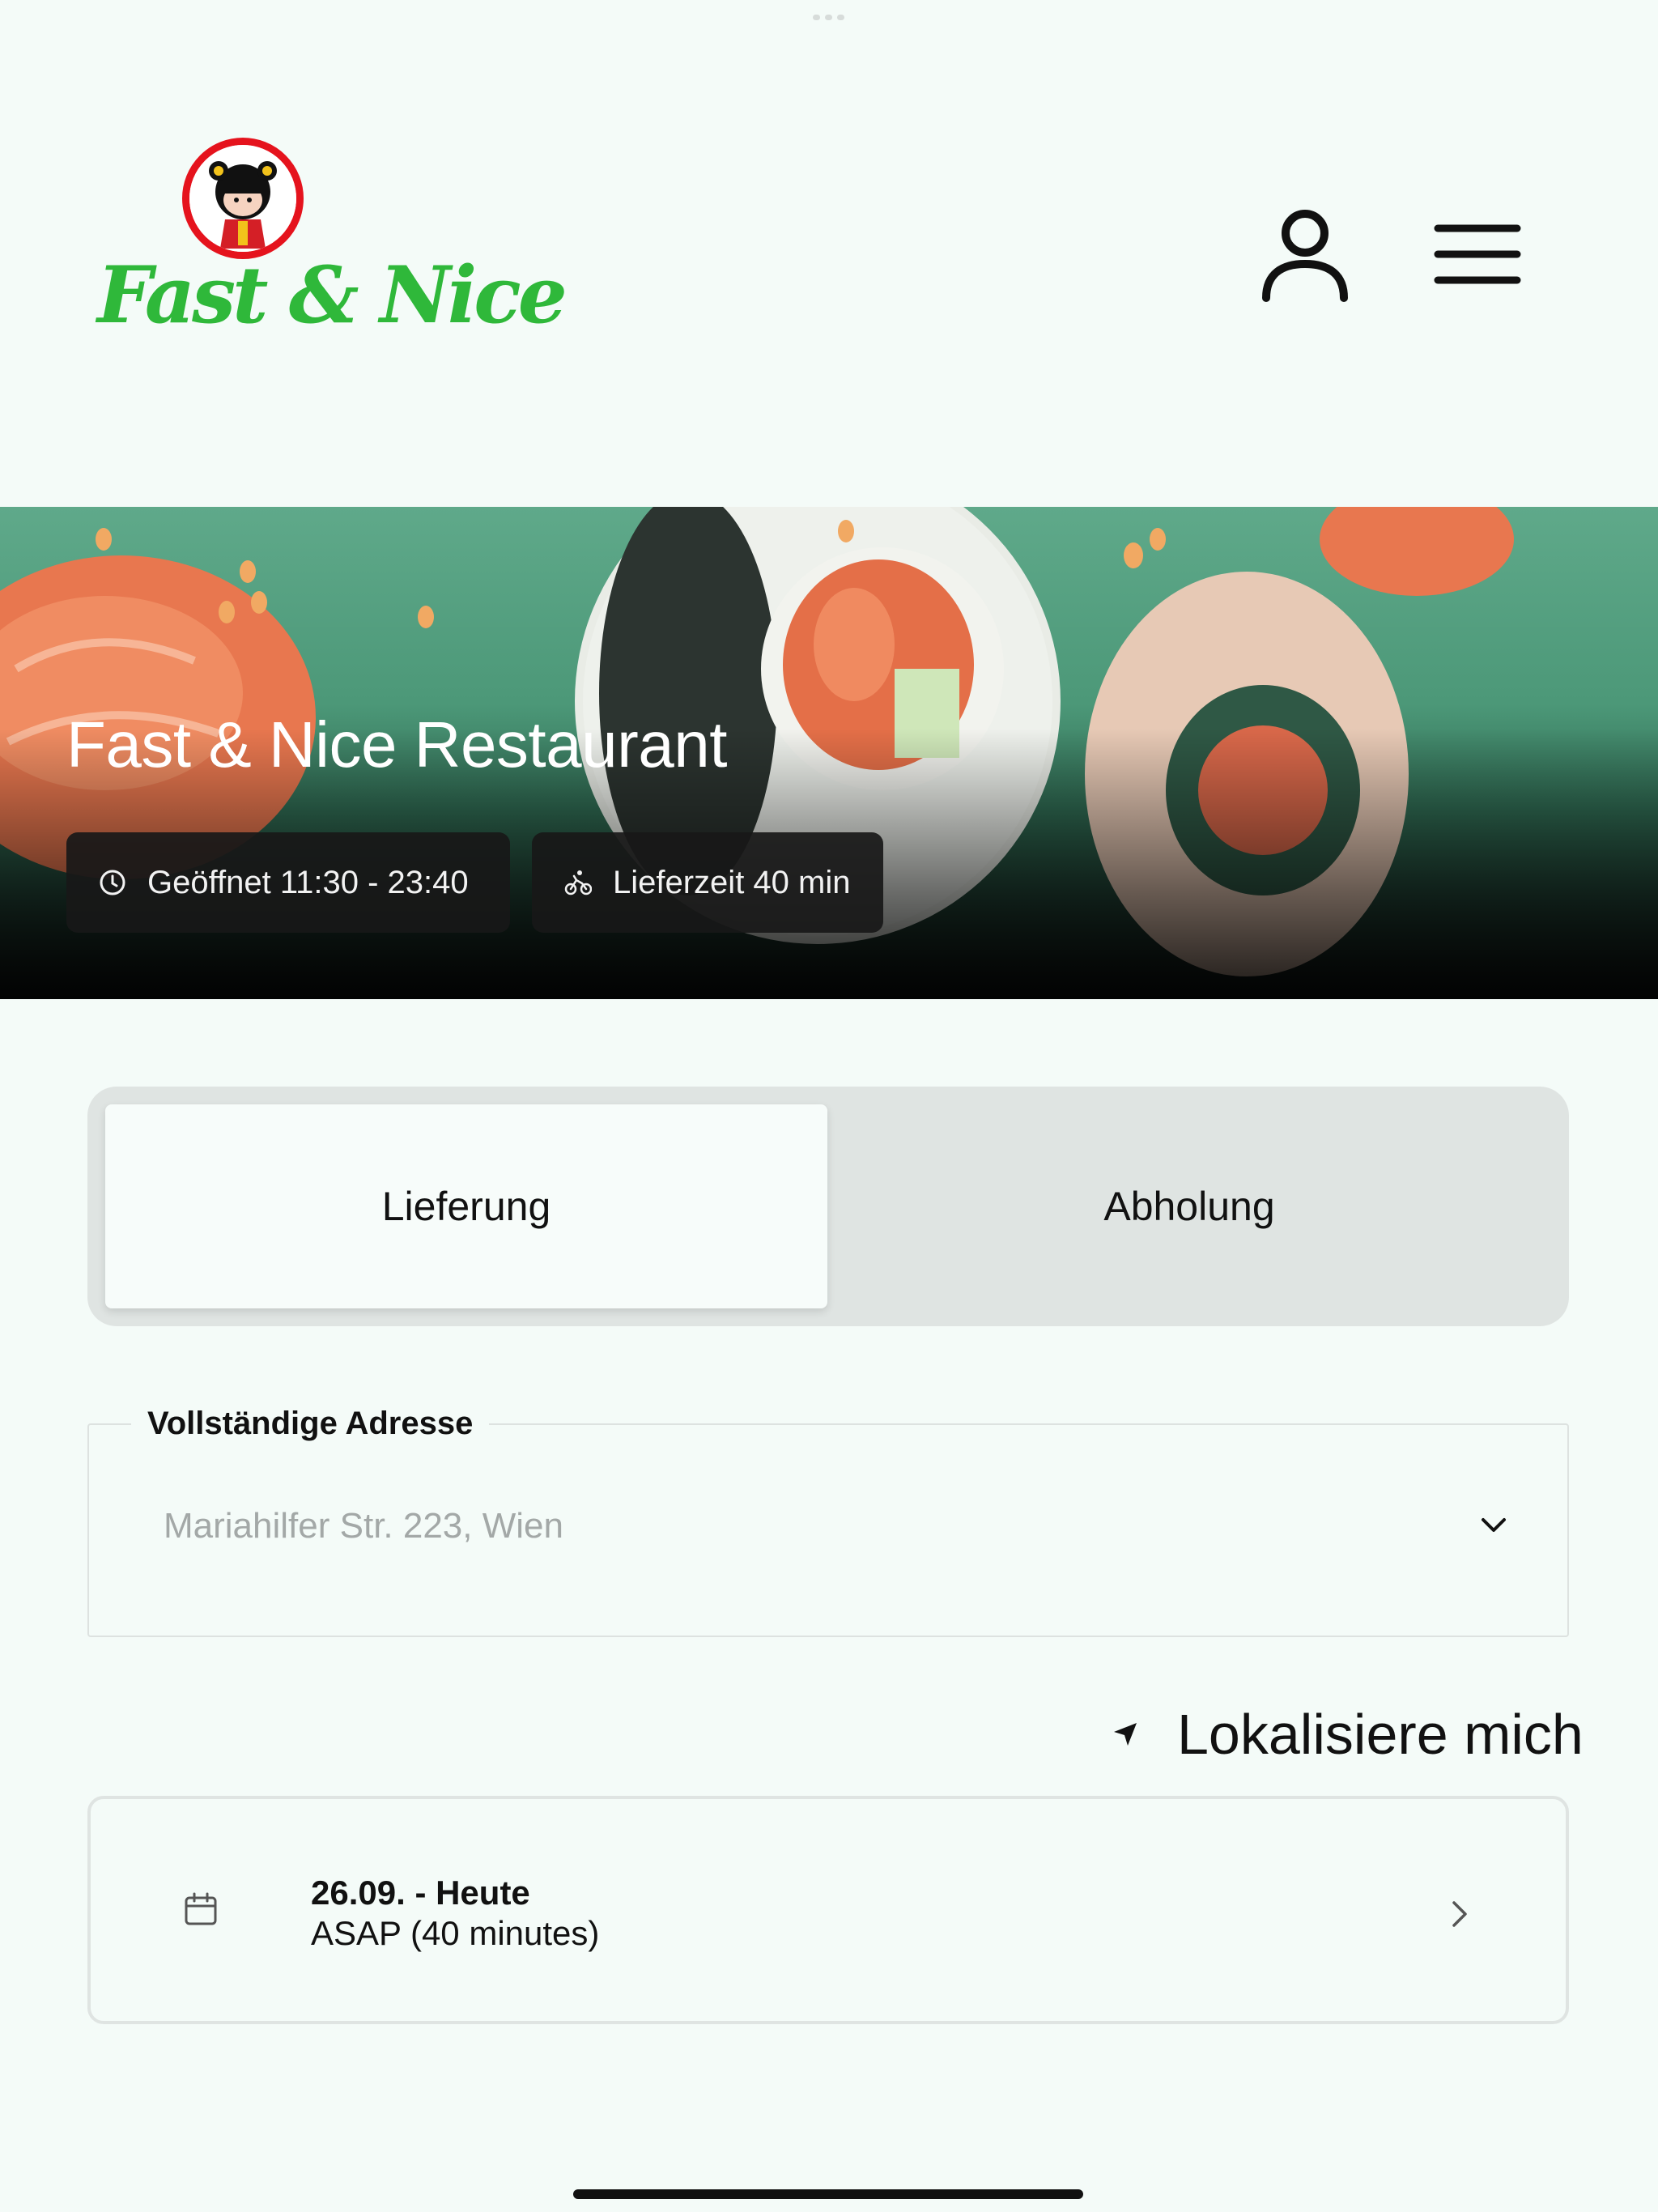 This screenshot has height=2212, width=1658. What do you see at coordinates (308, 882) in the screenshot?
I see `opening-hours-label: Geöffnet 11:30 - 23:40` at bounding box center [308, 882].